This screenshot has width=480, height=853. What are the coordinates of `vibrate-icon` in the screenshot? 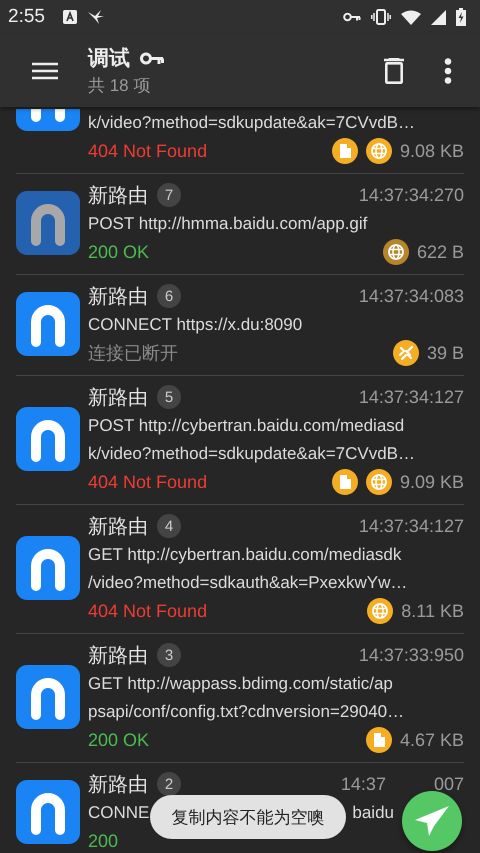 It's located at (381, 17).